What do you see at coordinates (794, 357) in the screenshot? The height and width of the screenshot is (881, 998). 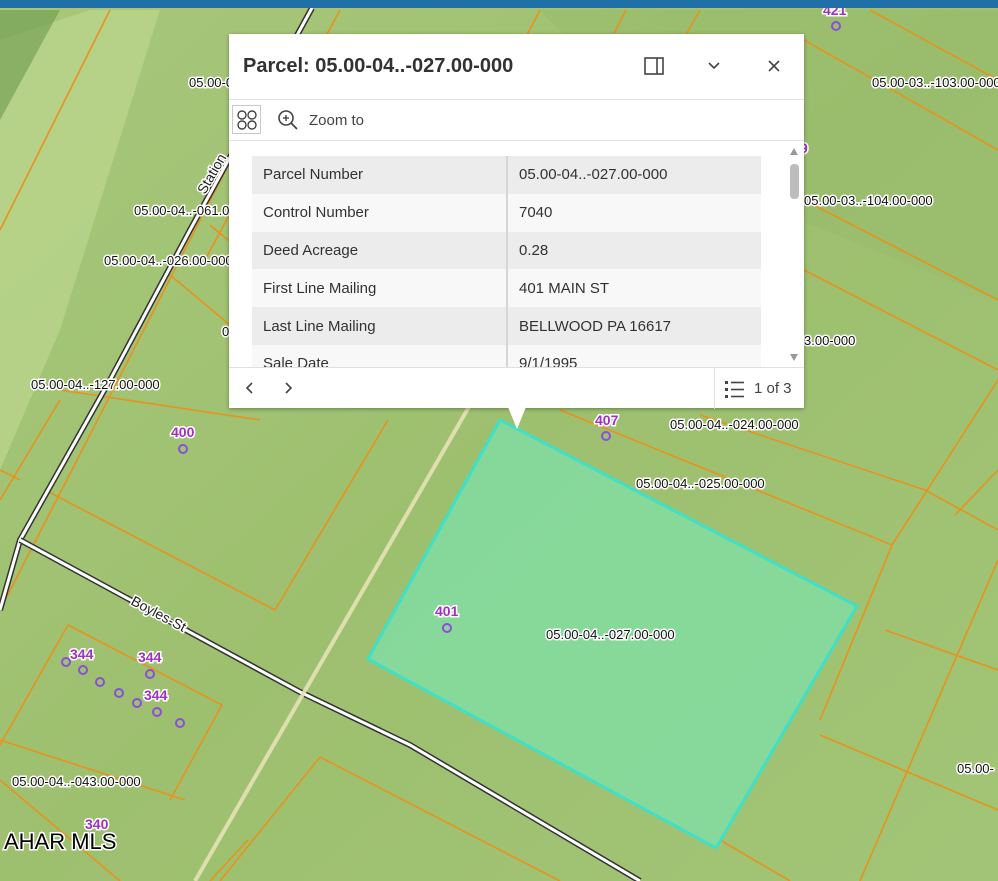 I see `scroll-down-icon` at bounding box center [794, 357].